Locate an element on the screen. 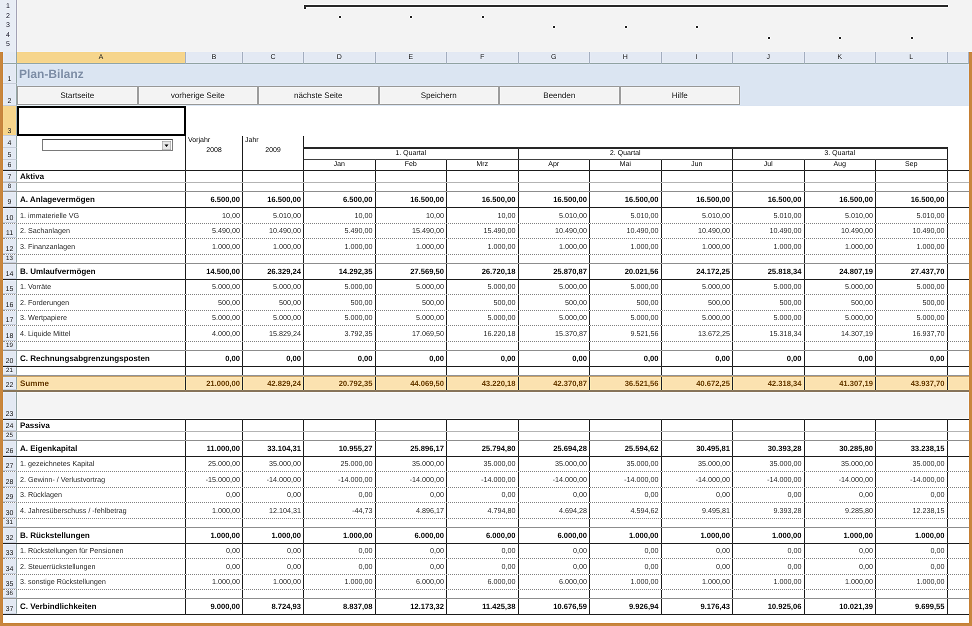  sheet-button: Startseite is located at coordinates (77, 95).